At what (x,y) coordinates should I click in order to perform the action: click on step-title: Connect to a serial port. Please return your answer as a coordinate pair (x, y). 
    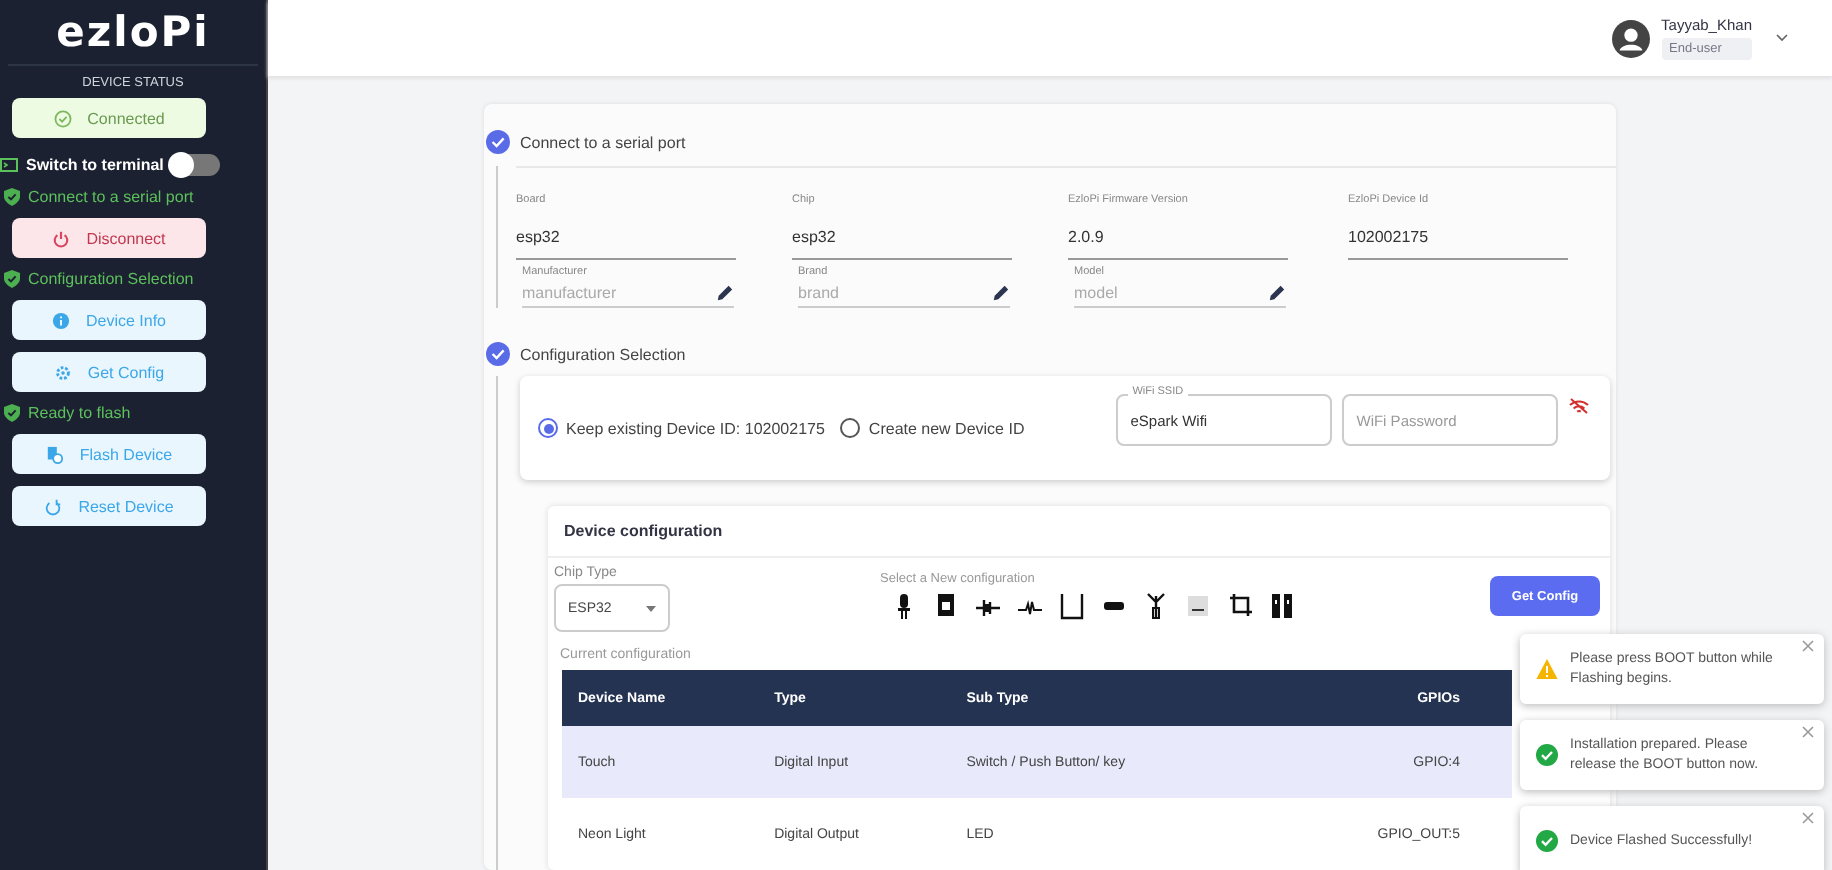
    Looking at the image, I should click on (603, 142).